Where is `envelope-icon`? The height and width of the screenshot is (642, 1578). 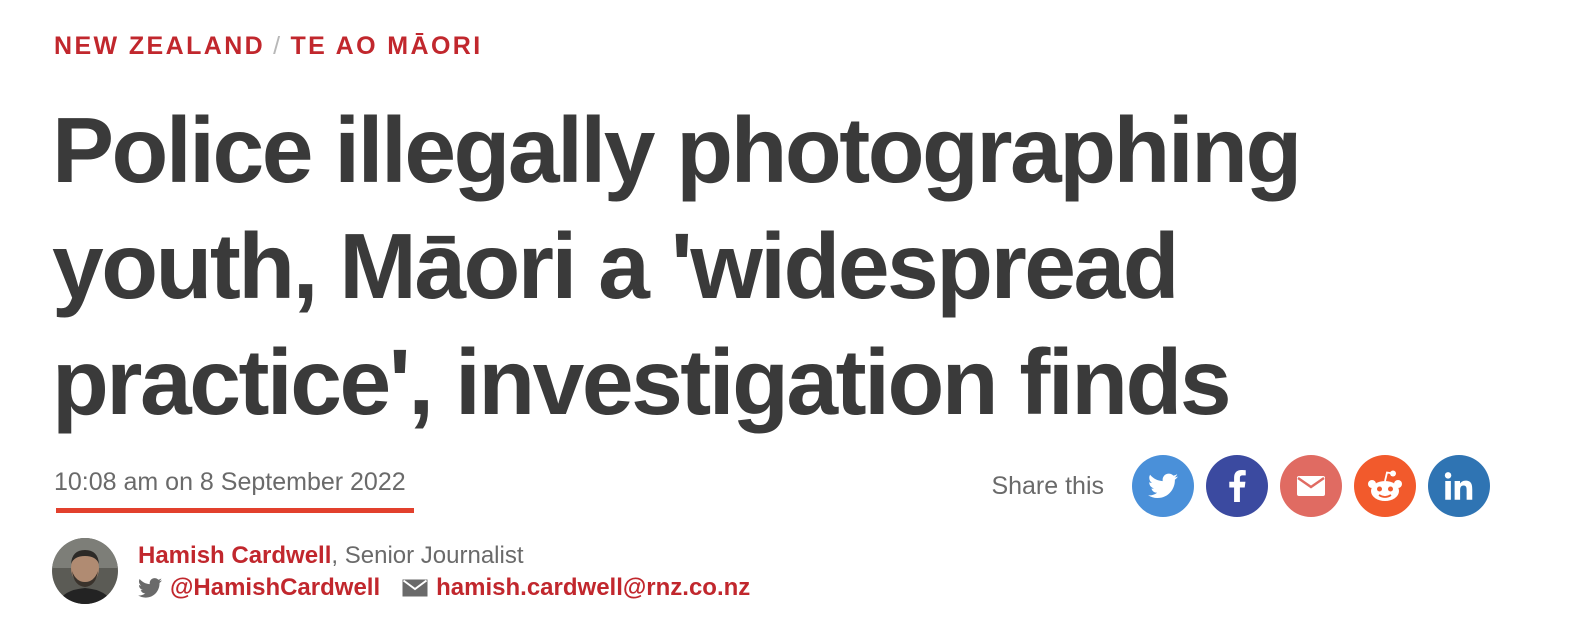 envelope-icon is located at coordinates (415, 588).